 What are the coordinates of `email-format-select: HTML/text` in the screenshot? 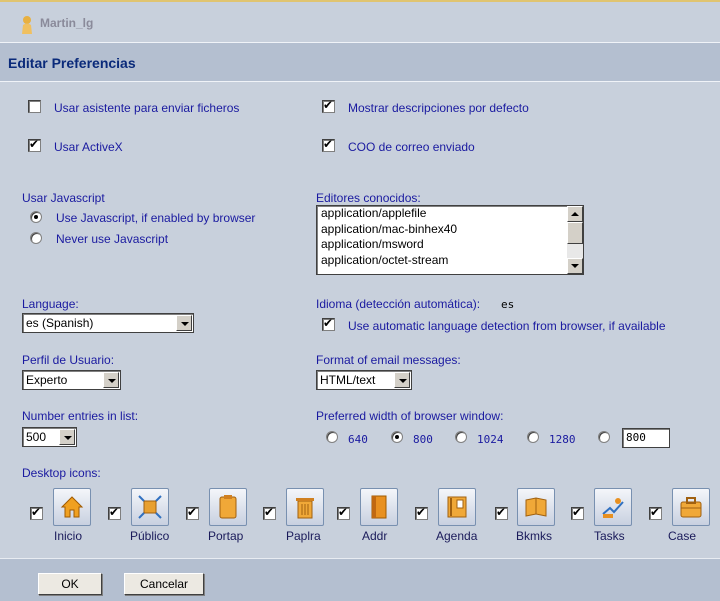 It's located at (364, 380).